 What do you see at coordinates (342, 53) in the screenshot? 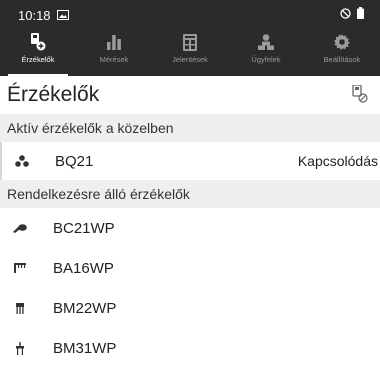
I see `tab-settings: Beállítások` at bounding box center [342, 53].